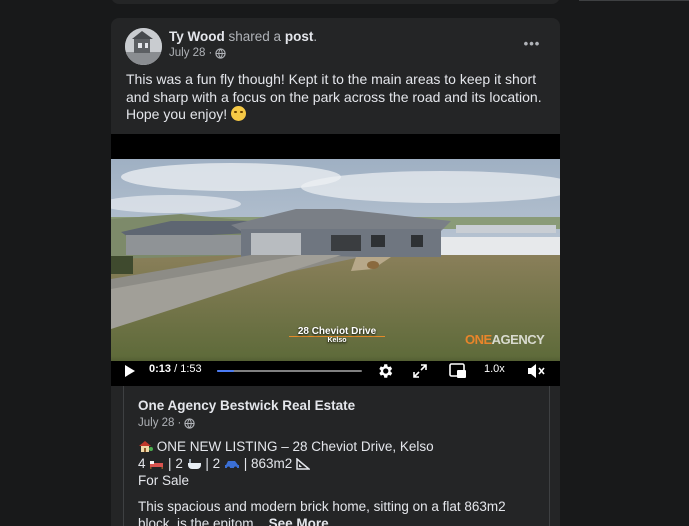  I want to click on post-meta: July 28 ·, so click(197, 53).